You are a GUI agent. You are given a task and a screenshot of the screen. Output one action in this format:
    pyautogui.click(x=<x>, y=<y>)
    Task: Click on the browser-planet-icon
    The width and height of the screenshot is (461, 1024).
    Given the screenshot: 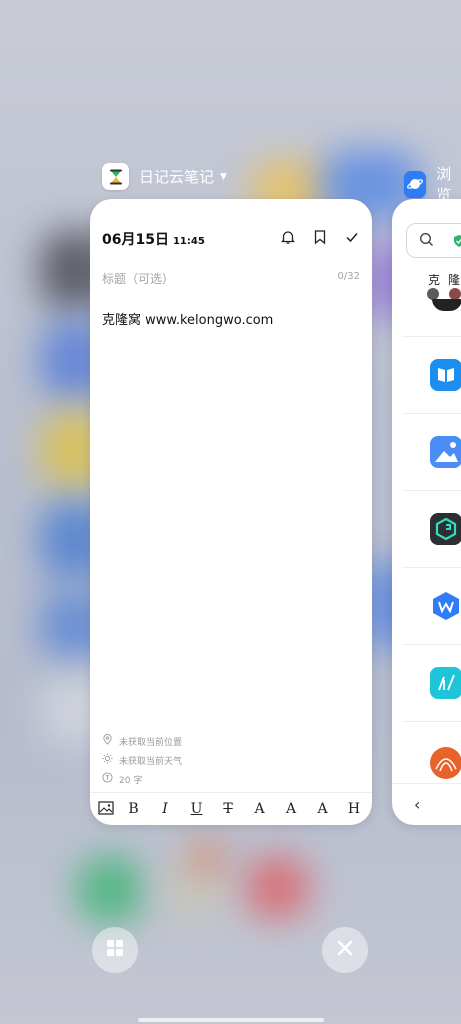 What is the action you would take?
    pyautogui.click(x=415, y=184)
    